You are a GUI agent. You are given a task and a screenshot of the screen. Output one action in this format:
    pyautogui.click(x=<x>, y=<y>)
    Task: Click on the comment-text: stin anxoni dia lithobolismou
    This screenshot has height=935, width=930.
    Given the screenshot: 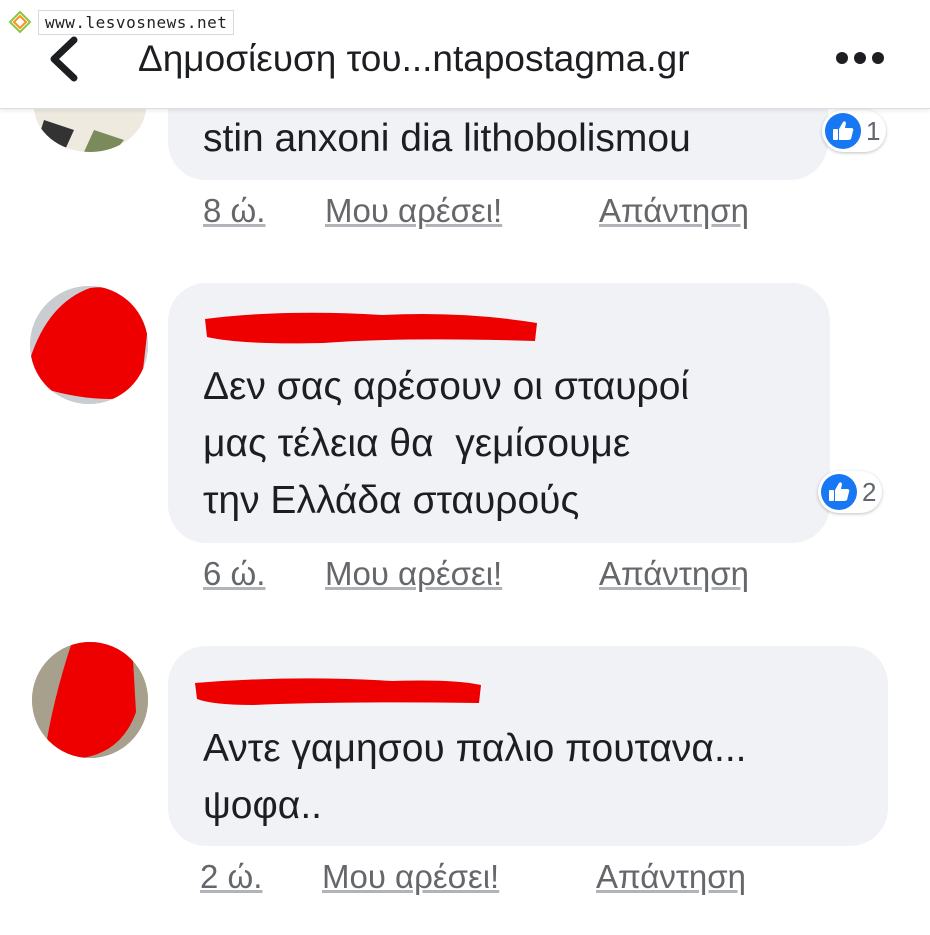 What is the action you would take?
    pyautogui.click(x=447, y=138)
    